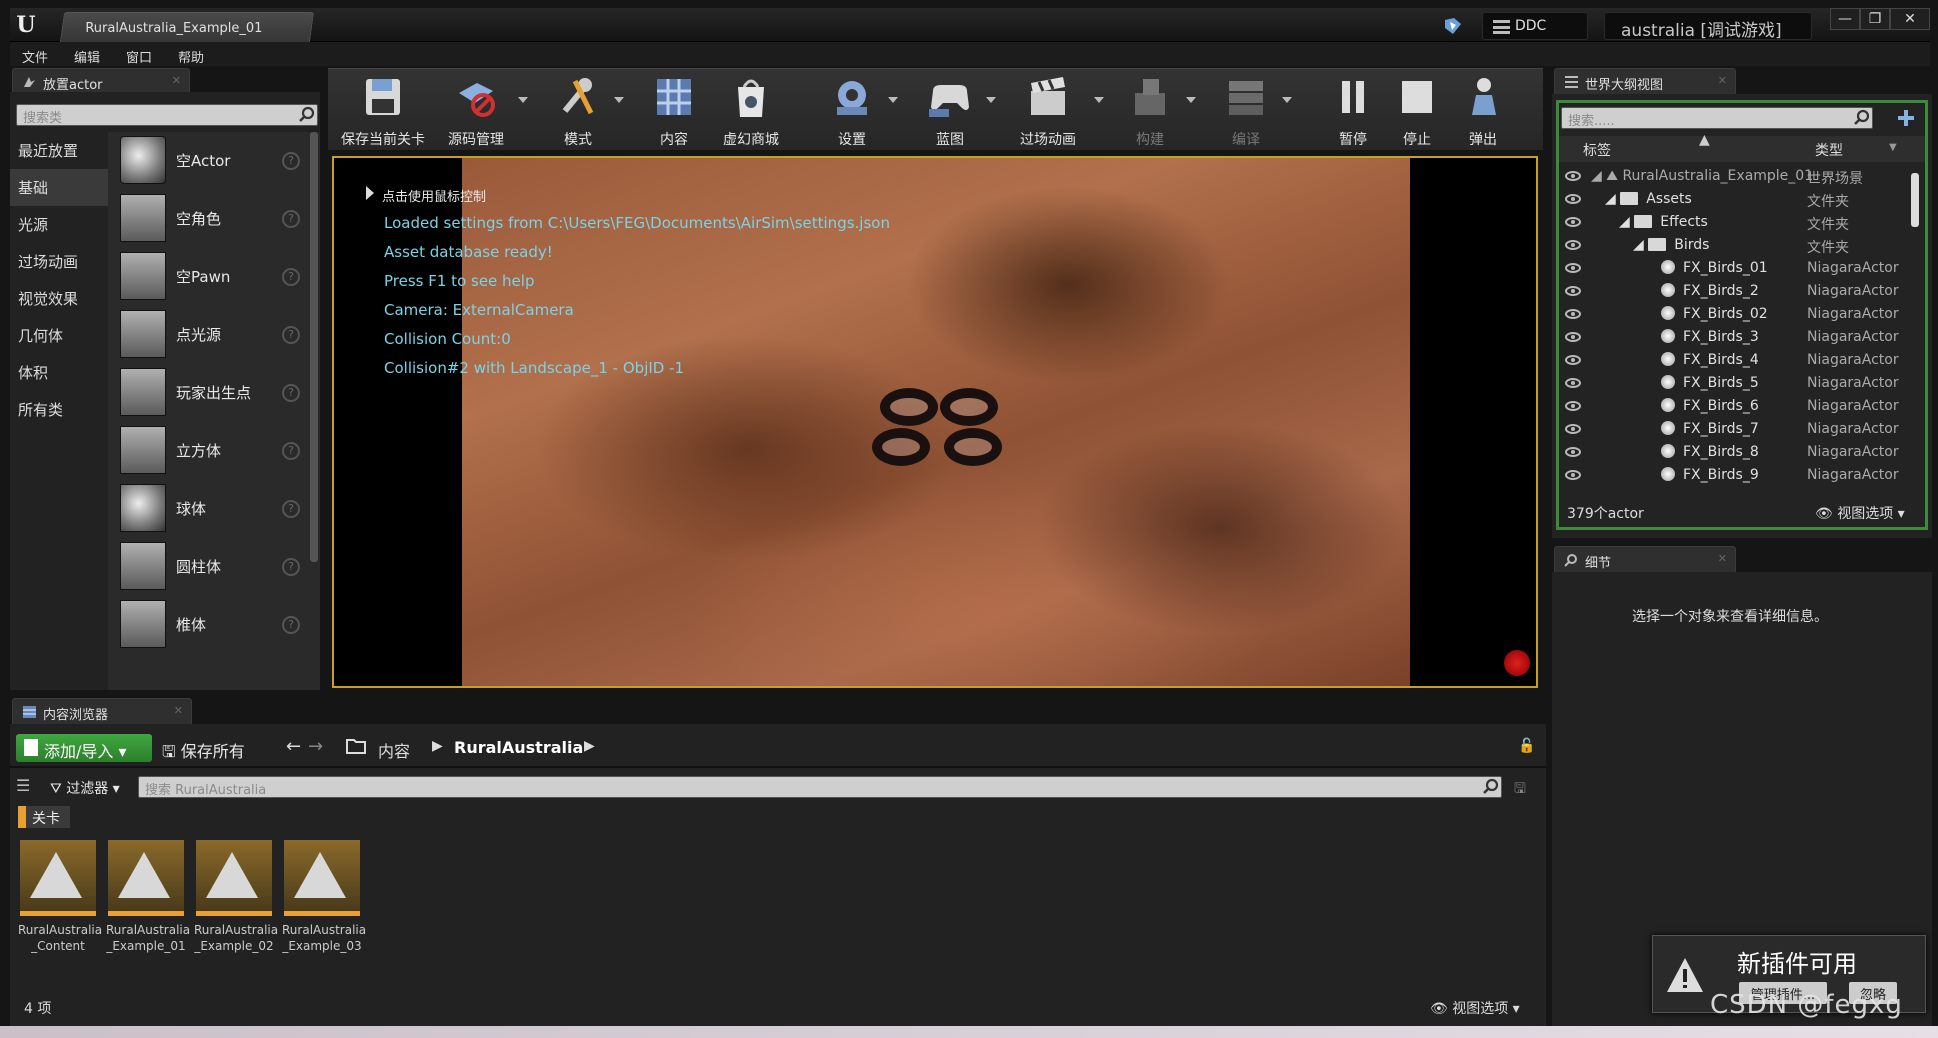  I want to click on content-view-options: 👁 视图选项 ▾, so click(1475, 1008).